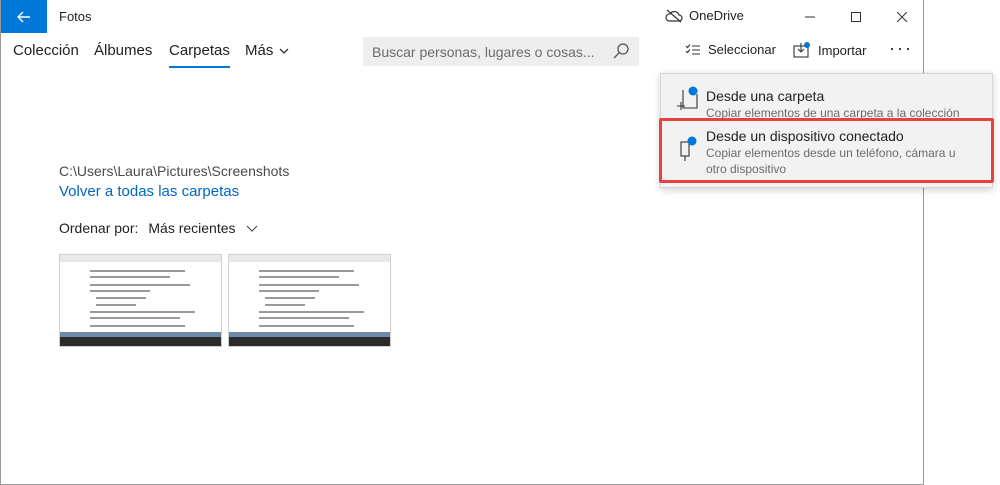 This screenshot has width=1000, height=485. I want to click on highlight-box, so click(826, 150).